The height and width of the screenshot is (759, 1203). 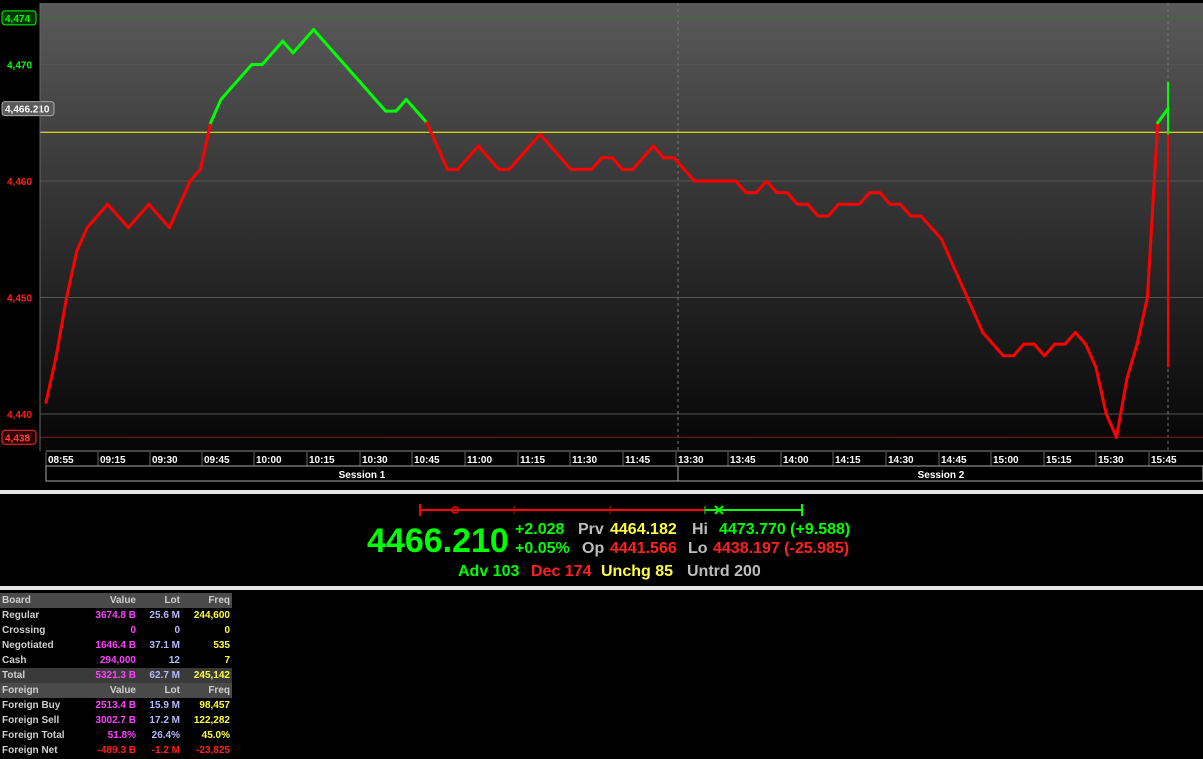 I want to click on table-cell: 244,600, so click(x=211, y=615).